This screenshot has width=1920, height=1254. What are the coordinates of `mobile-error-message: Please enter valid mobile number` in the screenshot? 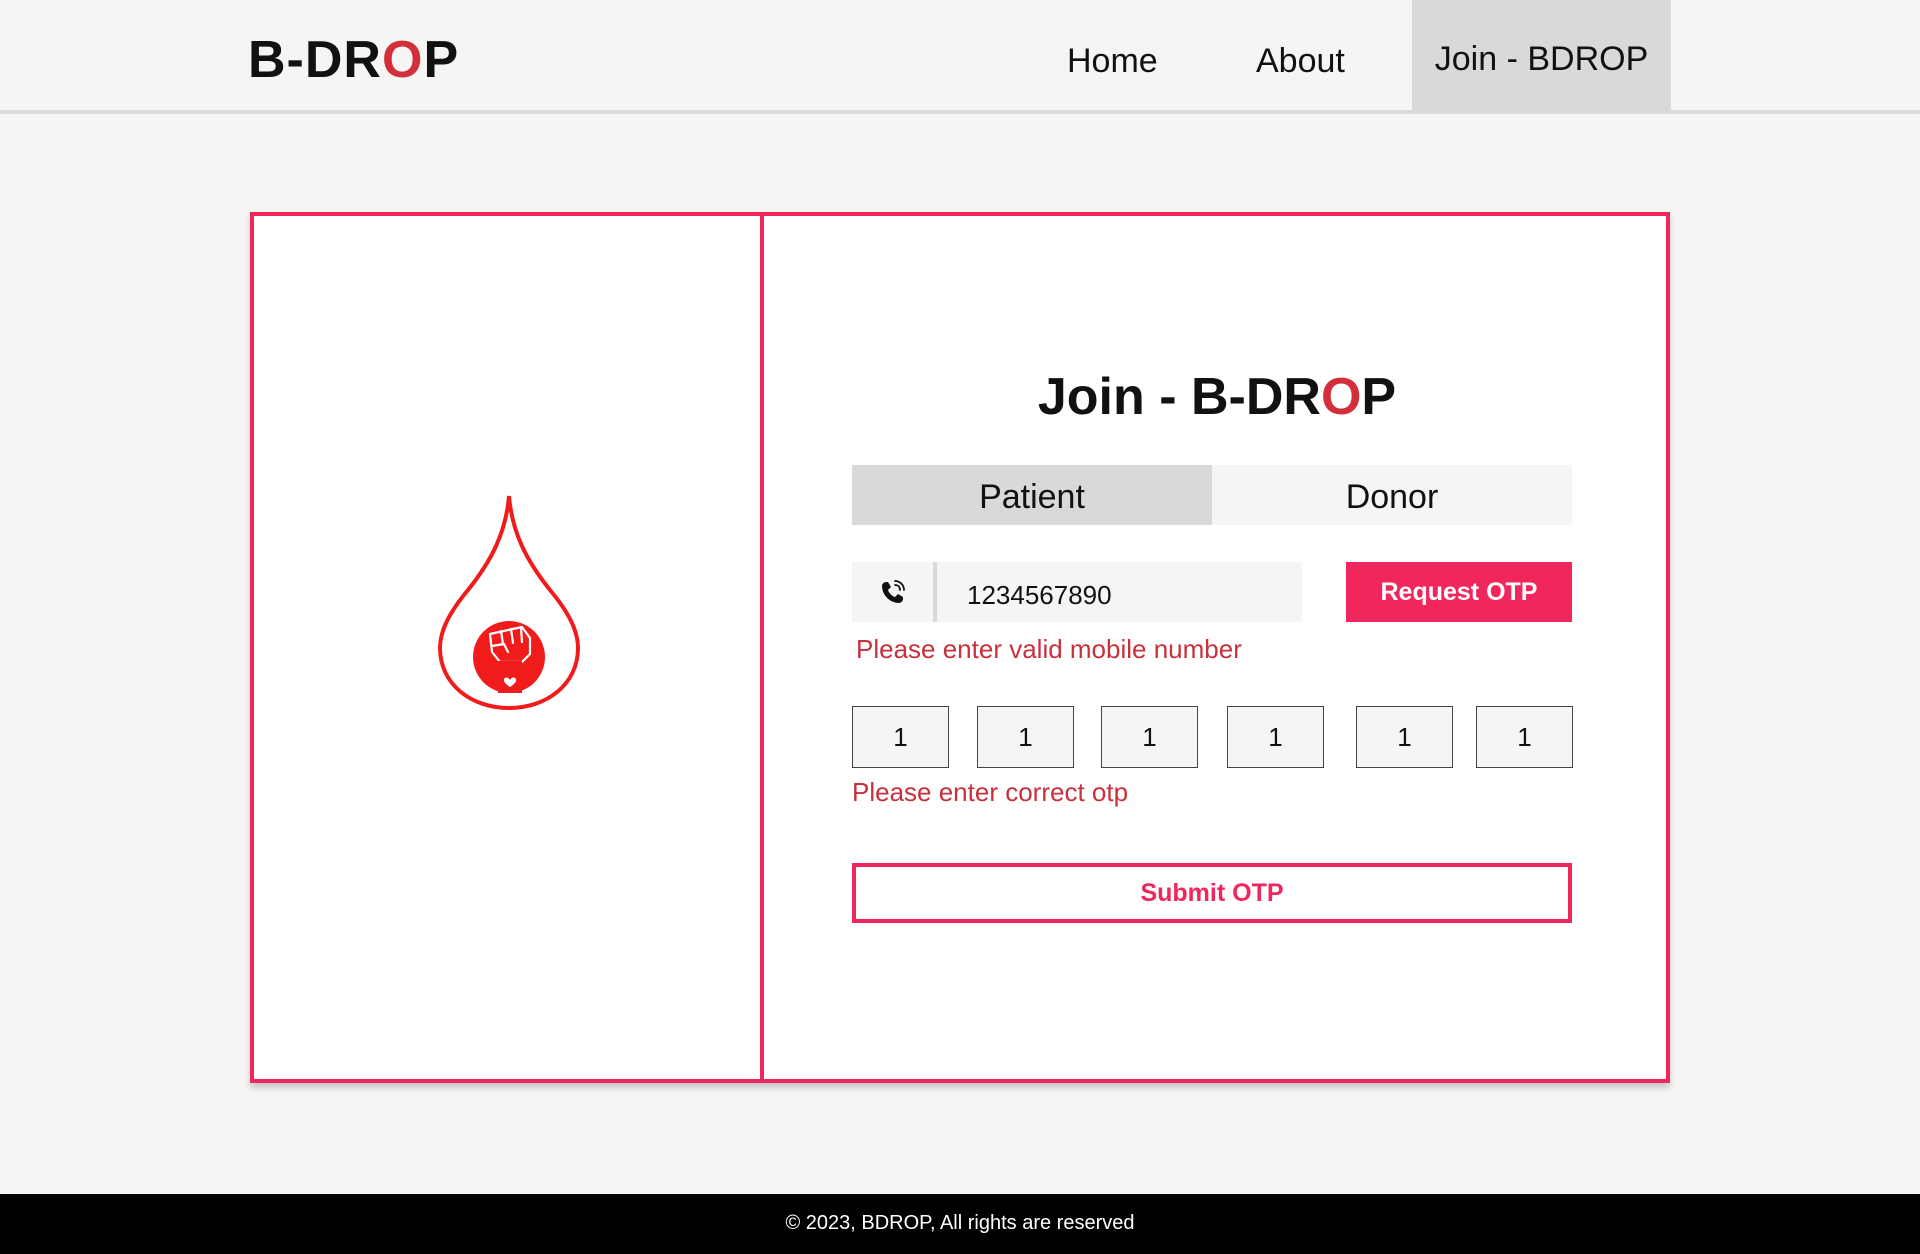 It's located at (1049, 649).